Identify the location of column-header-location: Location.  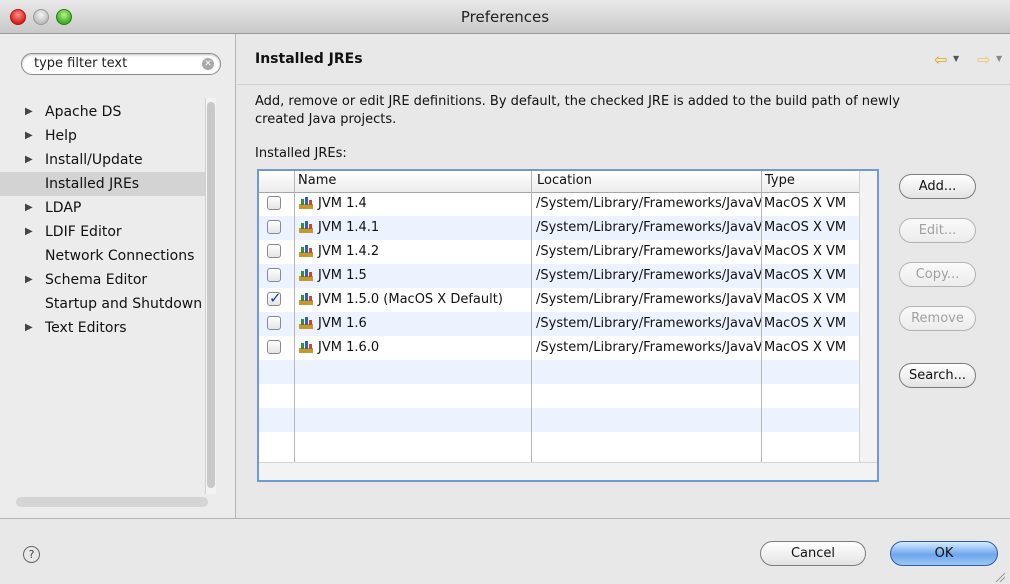
(564, 180).